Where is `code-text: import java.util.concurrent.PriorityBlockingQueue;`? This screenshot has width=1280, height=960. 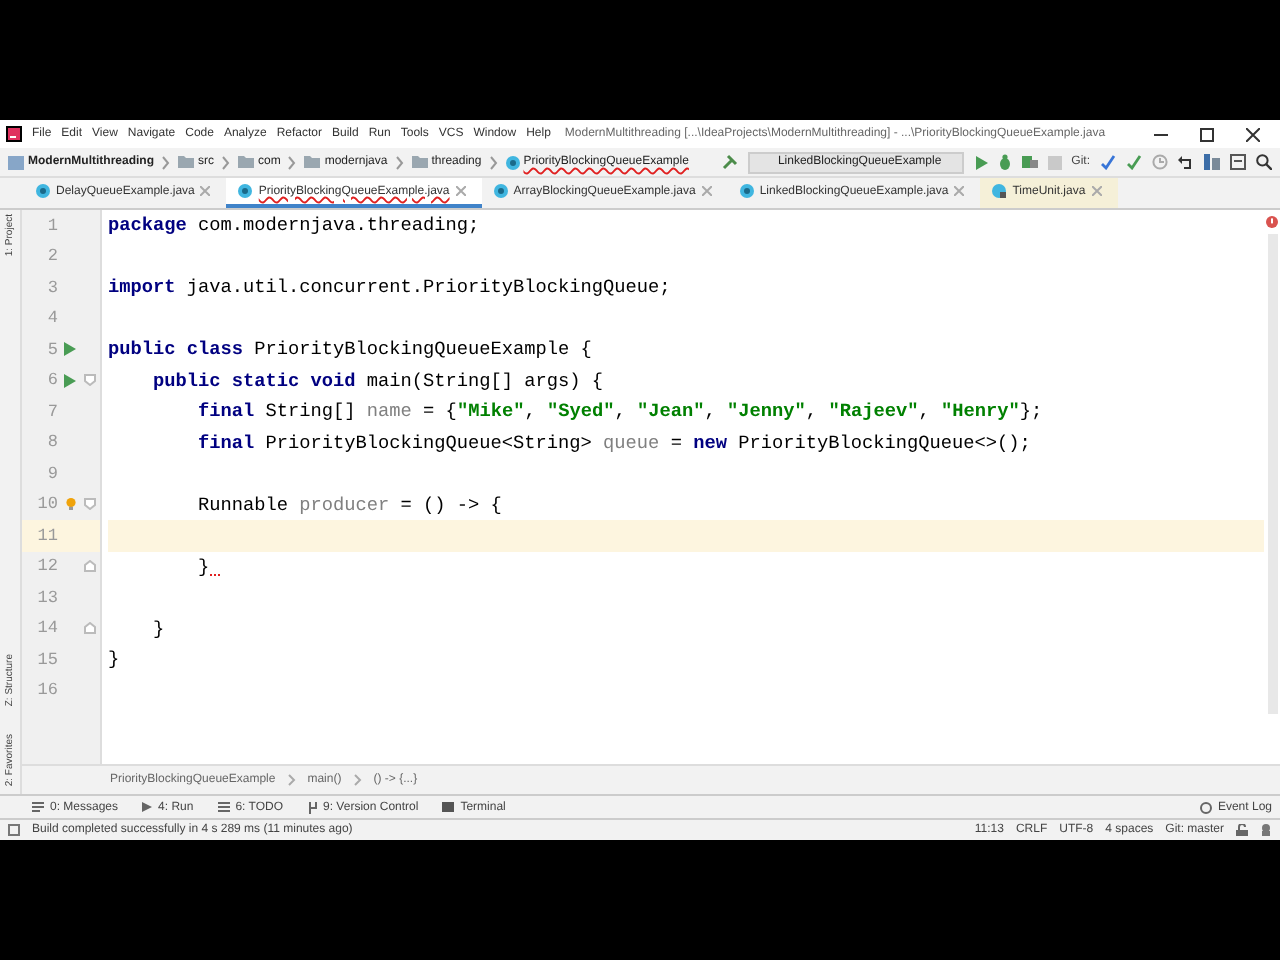 code-text: import java.util.concurrent.PriorityBlockingQueue; is located at coordinates (389, 287).